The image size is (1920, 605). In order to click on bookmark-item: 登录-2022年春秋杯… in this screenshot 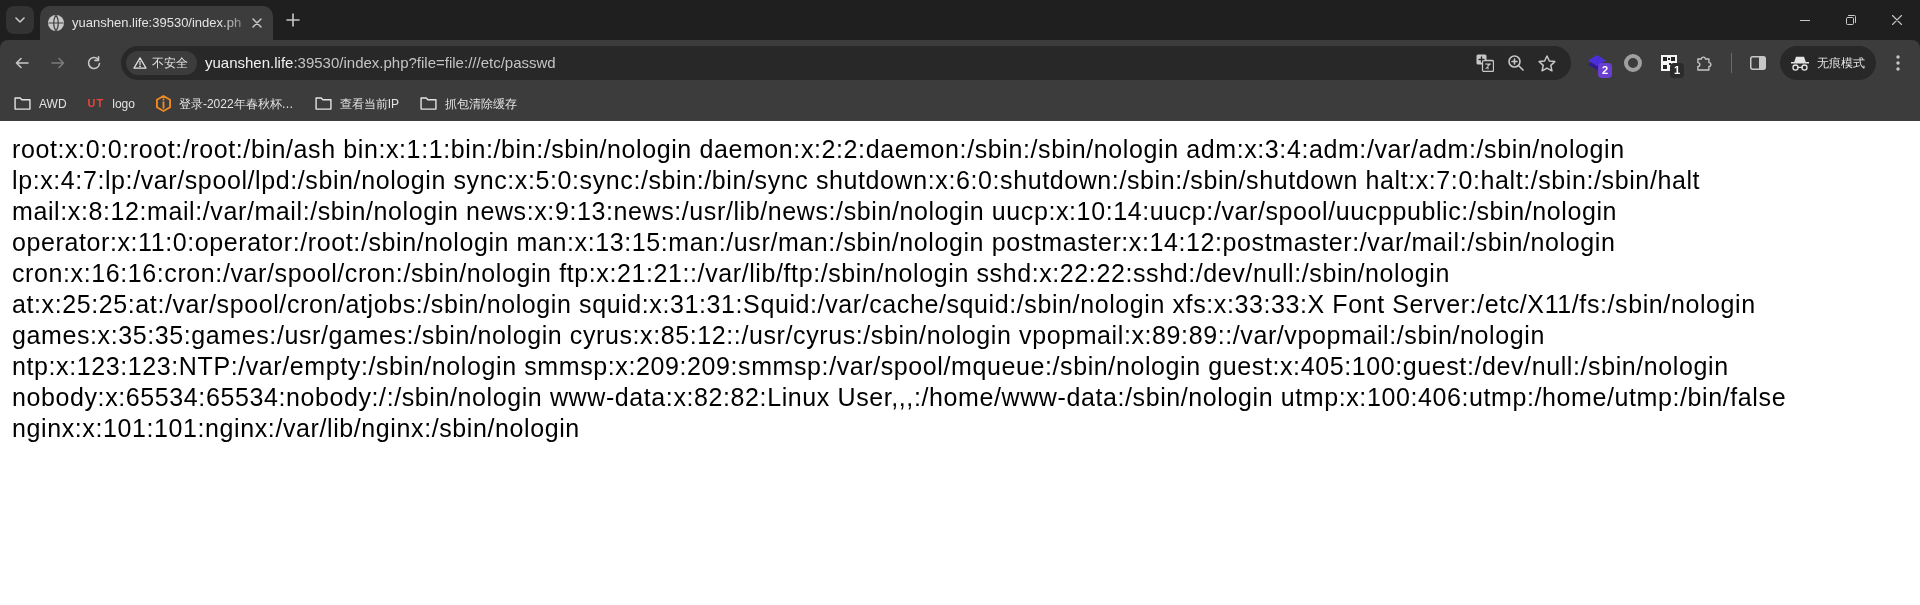, I will do `click(224, 103)`.